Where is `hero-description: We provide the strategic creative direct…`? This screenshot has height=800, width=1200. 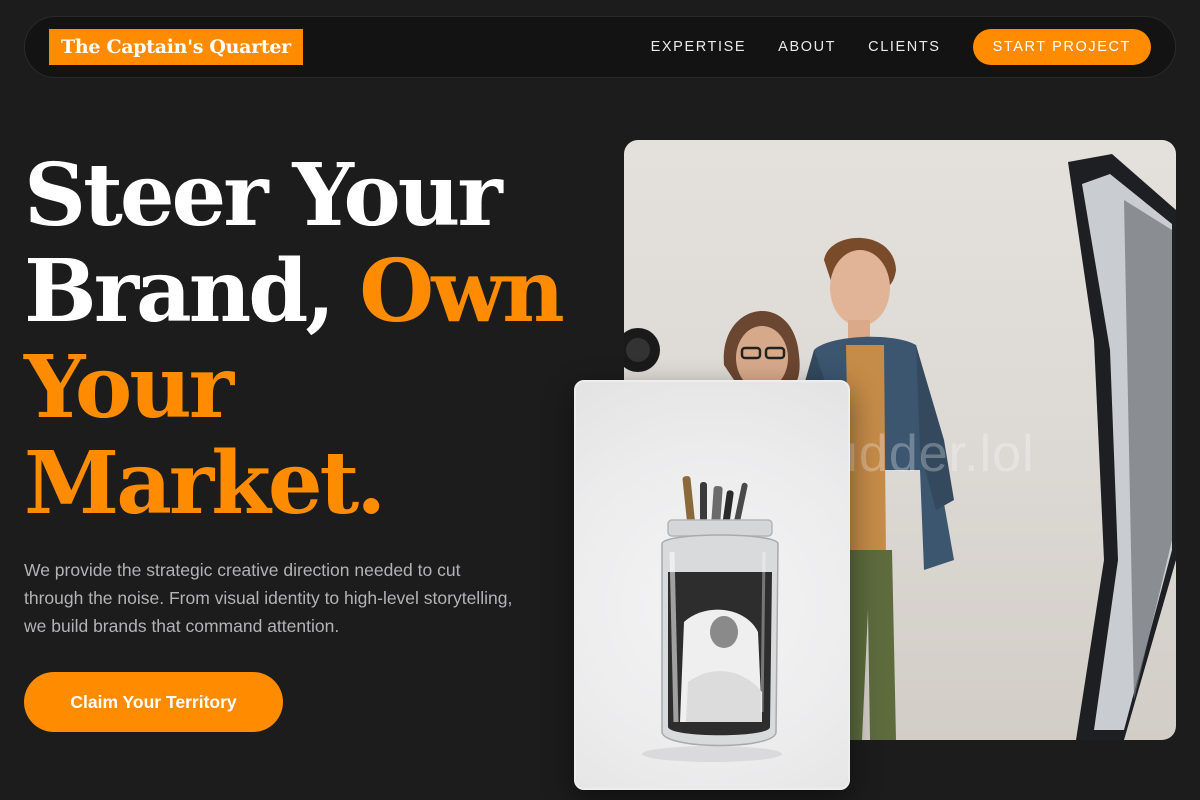
hero-description: We provide the strategic creative direct… is located at coordinates (268, 598).